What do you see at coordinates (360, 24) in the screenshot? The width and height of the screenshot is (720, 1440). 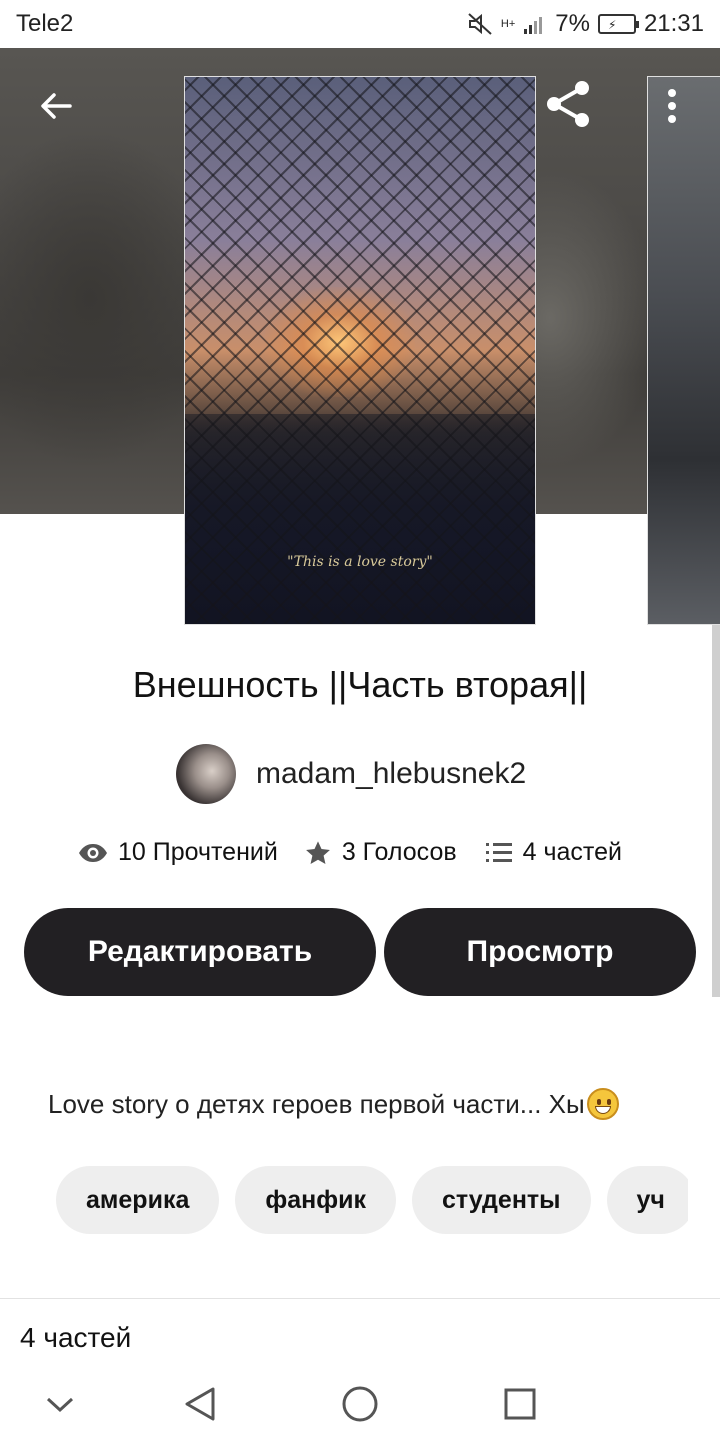 I see `status-bar: Tele2 H+ 7% ⚡ 21:31` at bounding box center [360, 24].